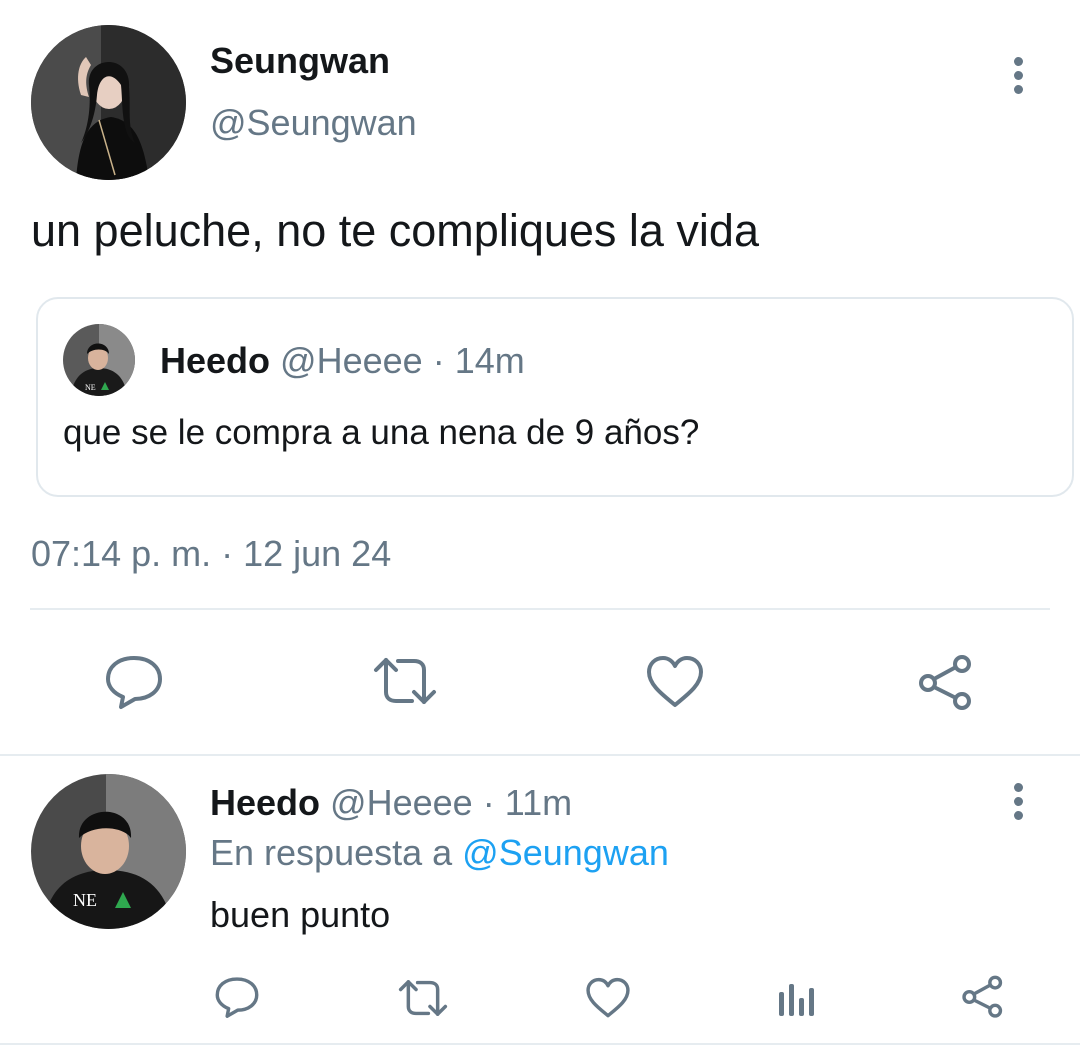 Image resolution: width=1080 pixels, height=1047 pixels. What do you see at coordinates (313, 123) in the screenshot?
I see `author-handle: @Seungwan` at bounding box center [313, 123].